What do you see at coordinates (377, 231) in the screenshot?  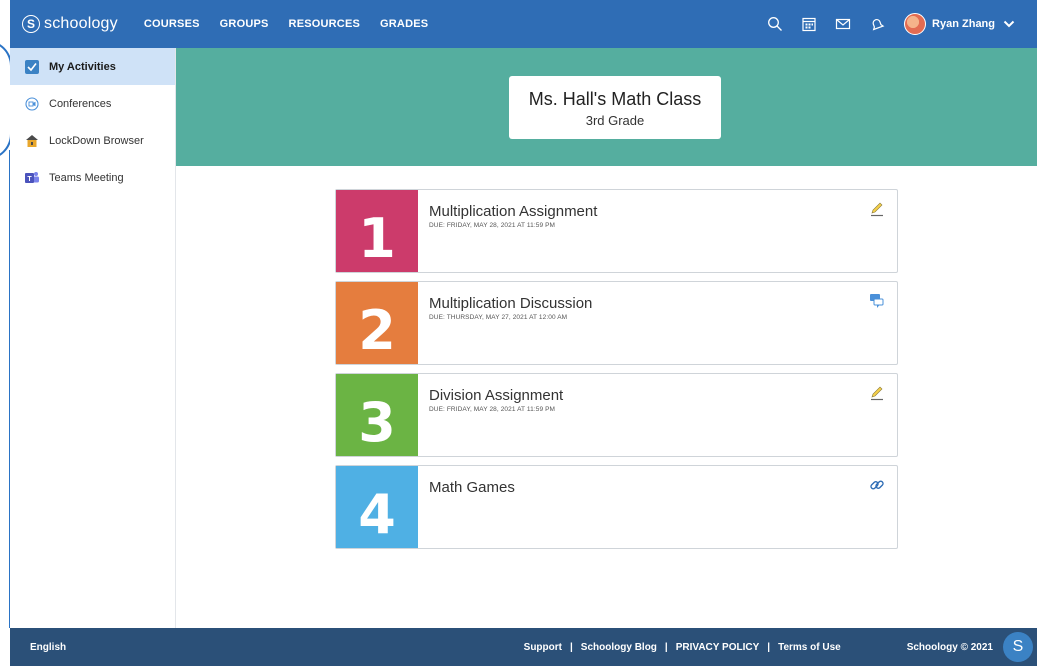 I see `card-number: 1` at bounding box center [377, 231].